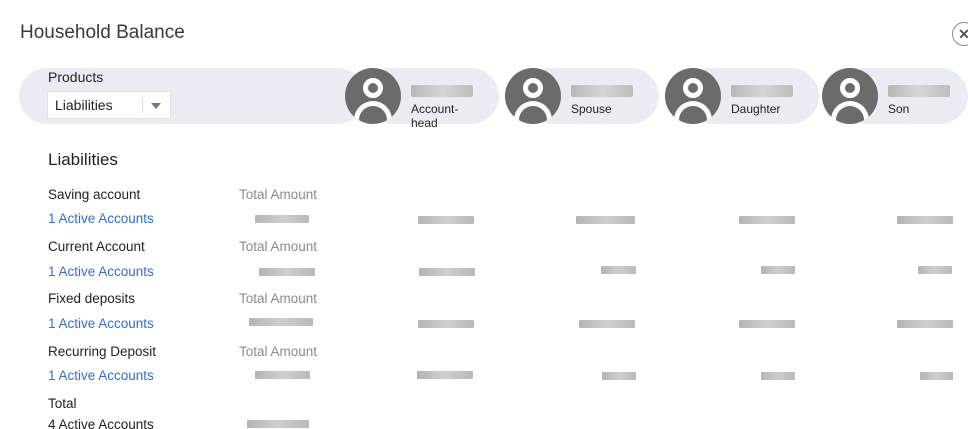 This screenshot has width=968, height=429. I want to click on chevron-down-icon, so click(156, 106).